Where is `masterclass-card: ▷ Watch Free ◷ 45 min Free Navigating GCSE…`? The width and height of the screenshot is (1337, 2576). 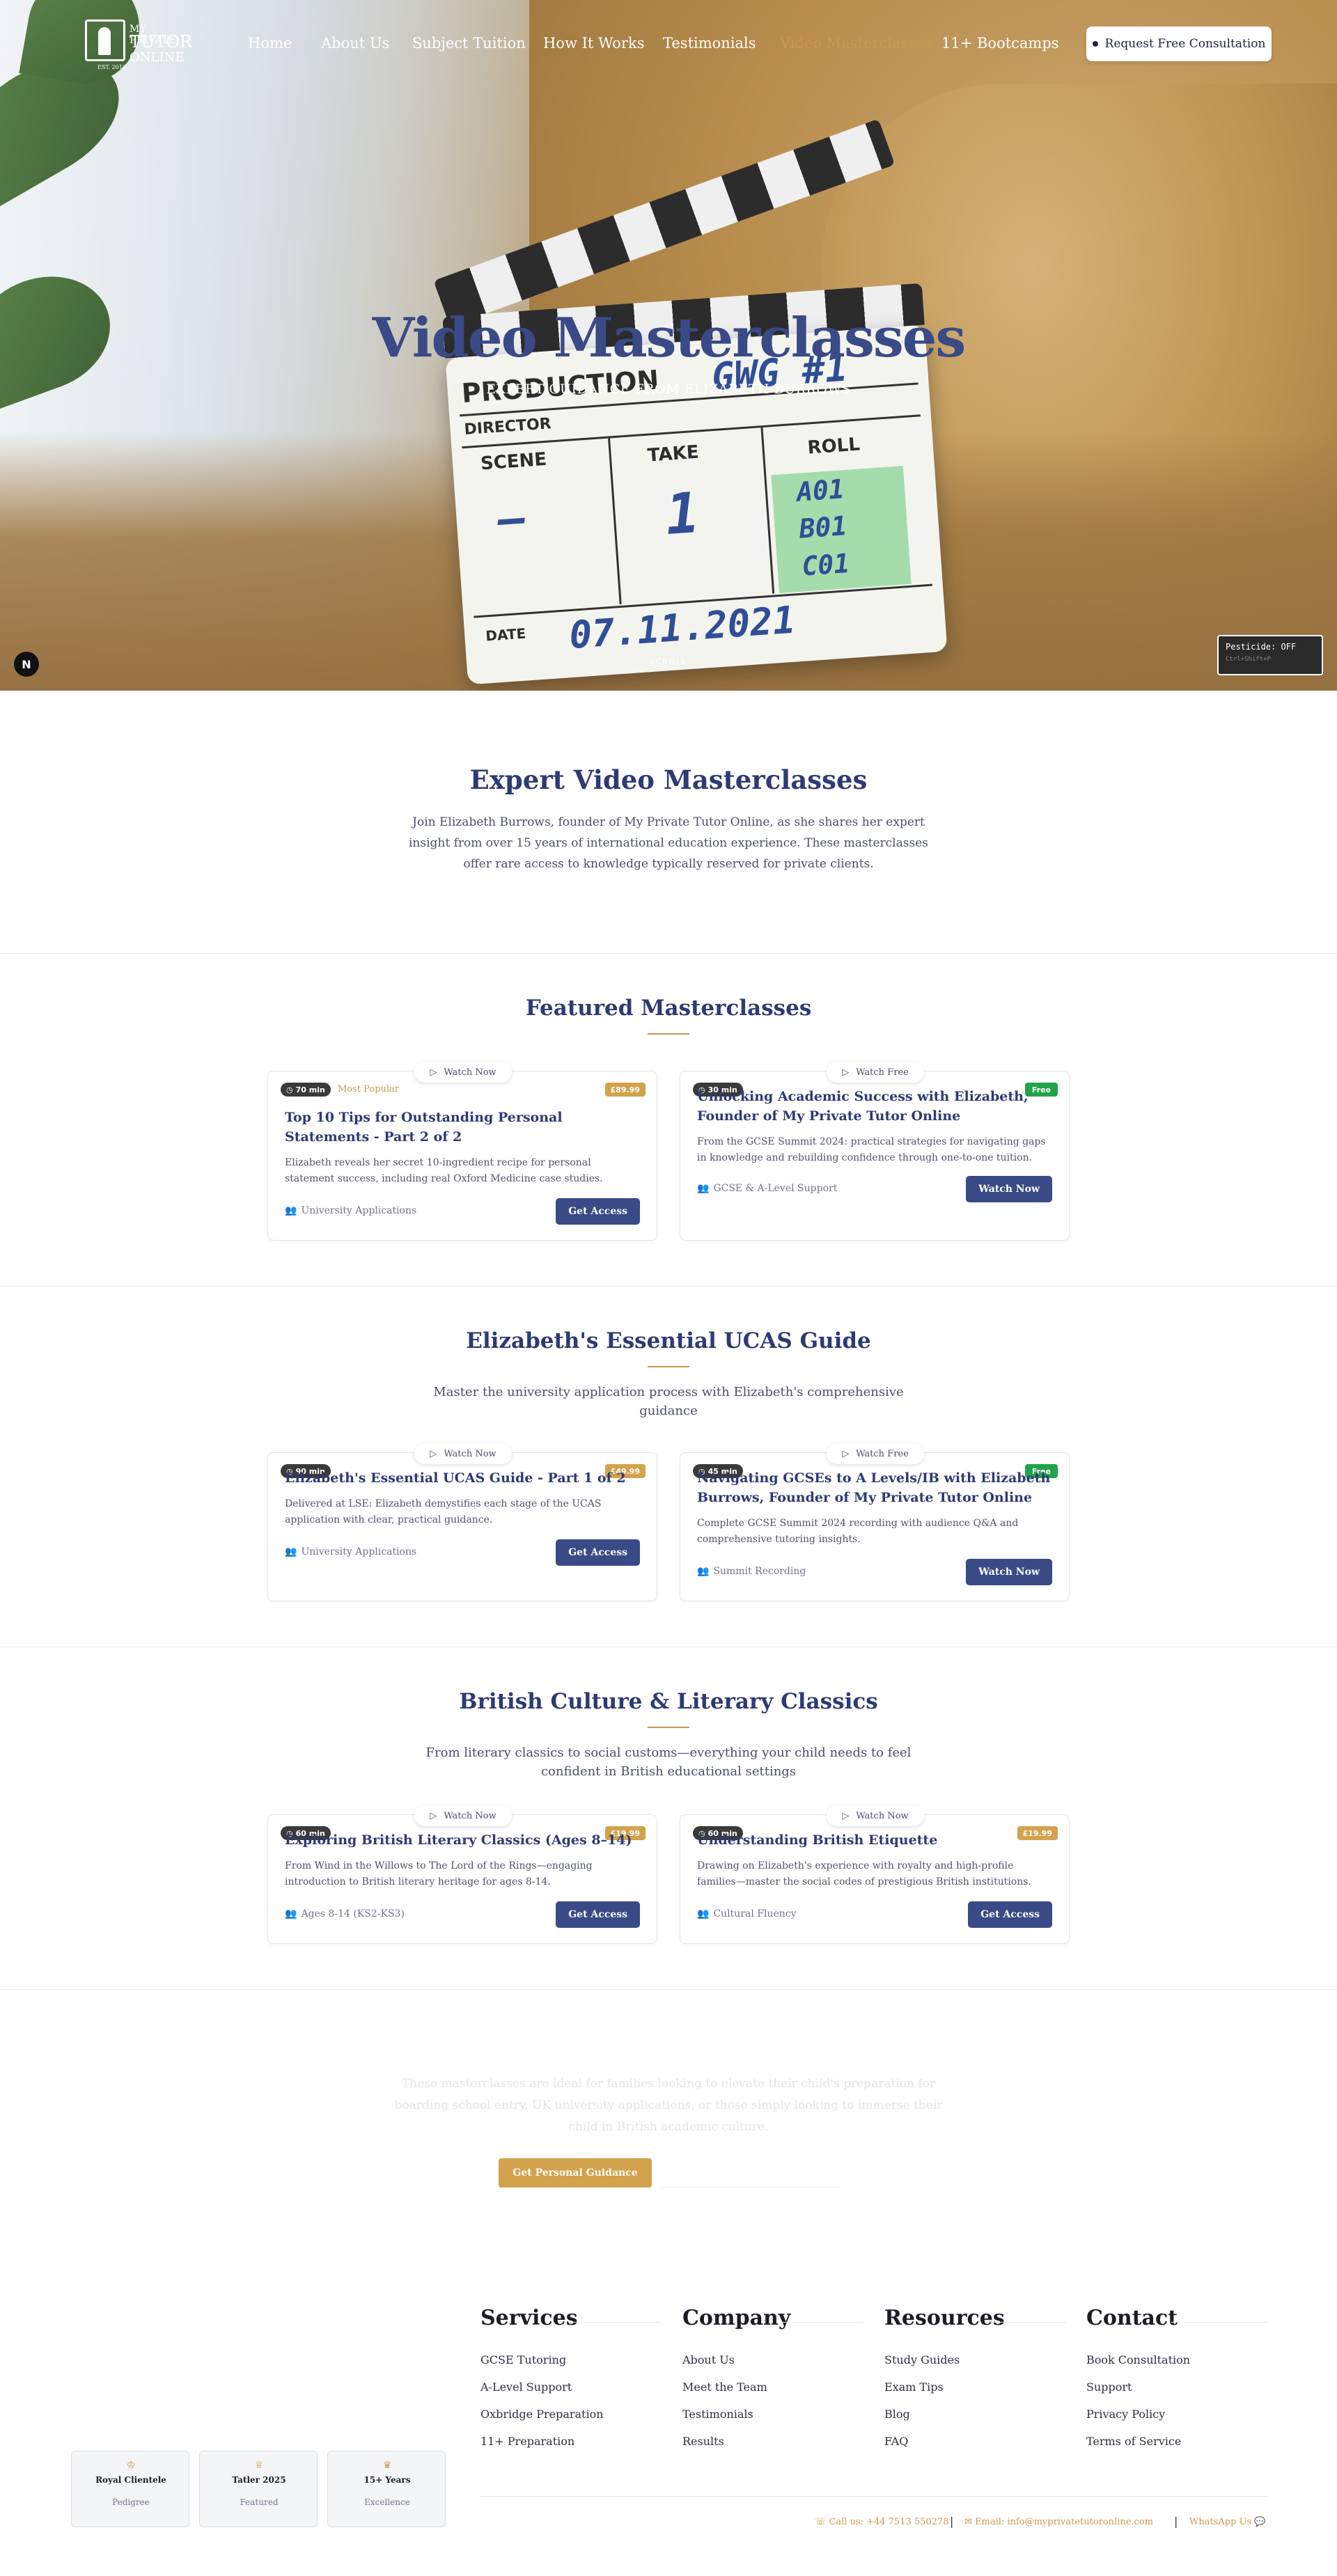
masterclass-card: ▷ Watch Free ◷ 45 min Free Navigating GCSE… is located at coordinates (875, 1522).